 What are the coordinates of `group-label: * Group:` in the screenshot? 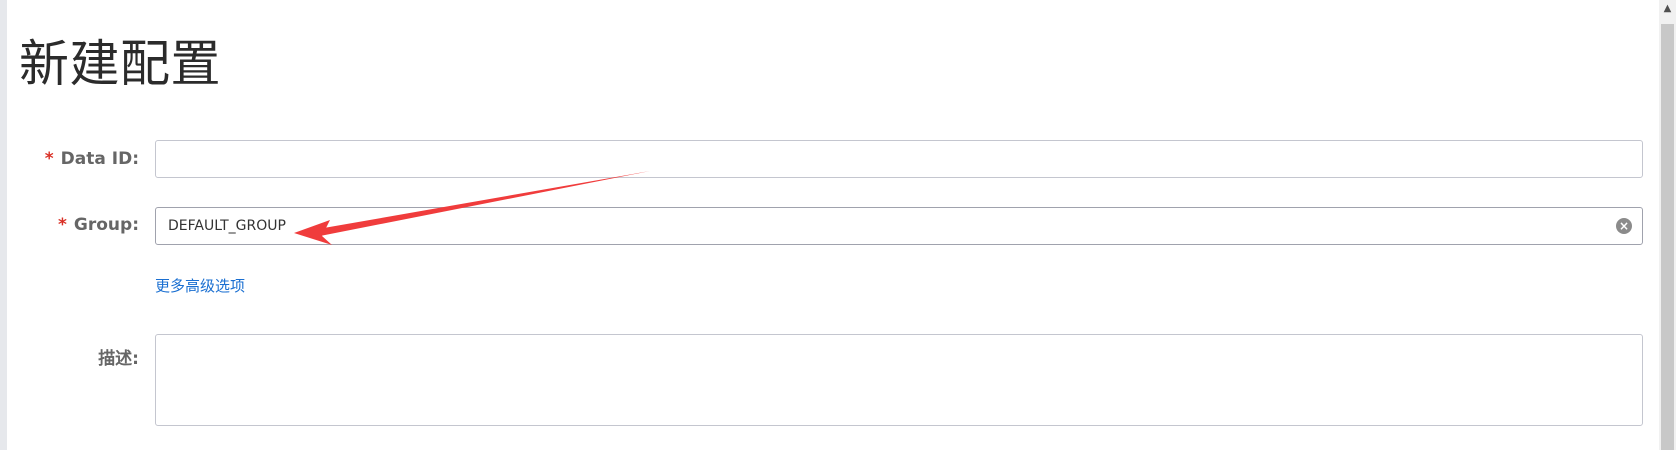 It's located at (98, 225).